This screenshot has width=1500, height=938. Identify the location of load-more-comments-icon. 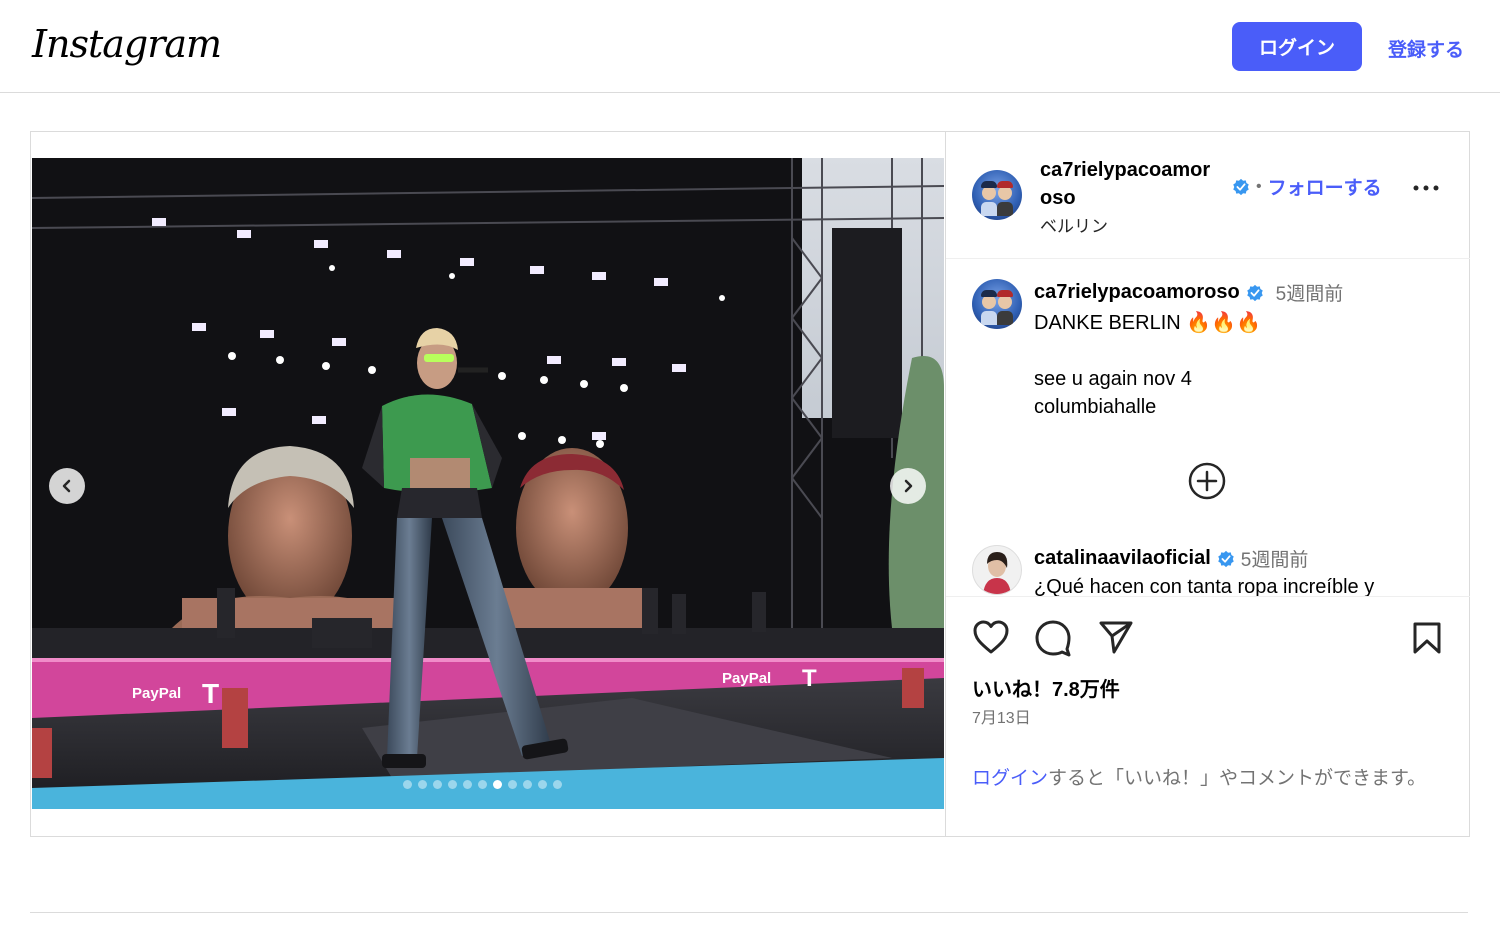
(1207, 481).